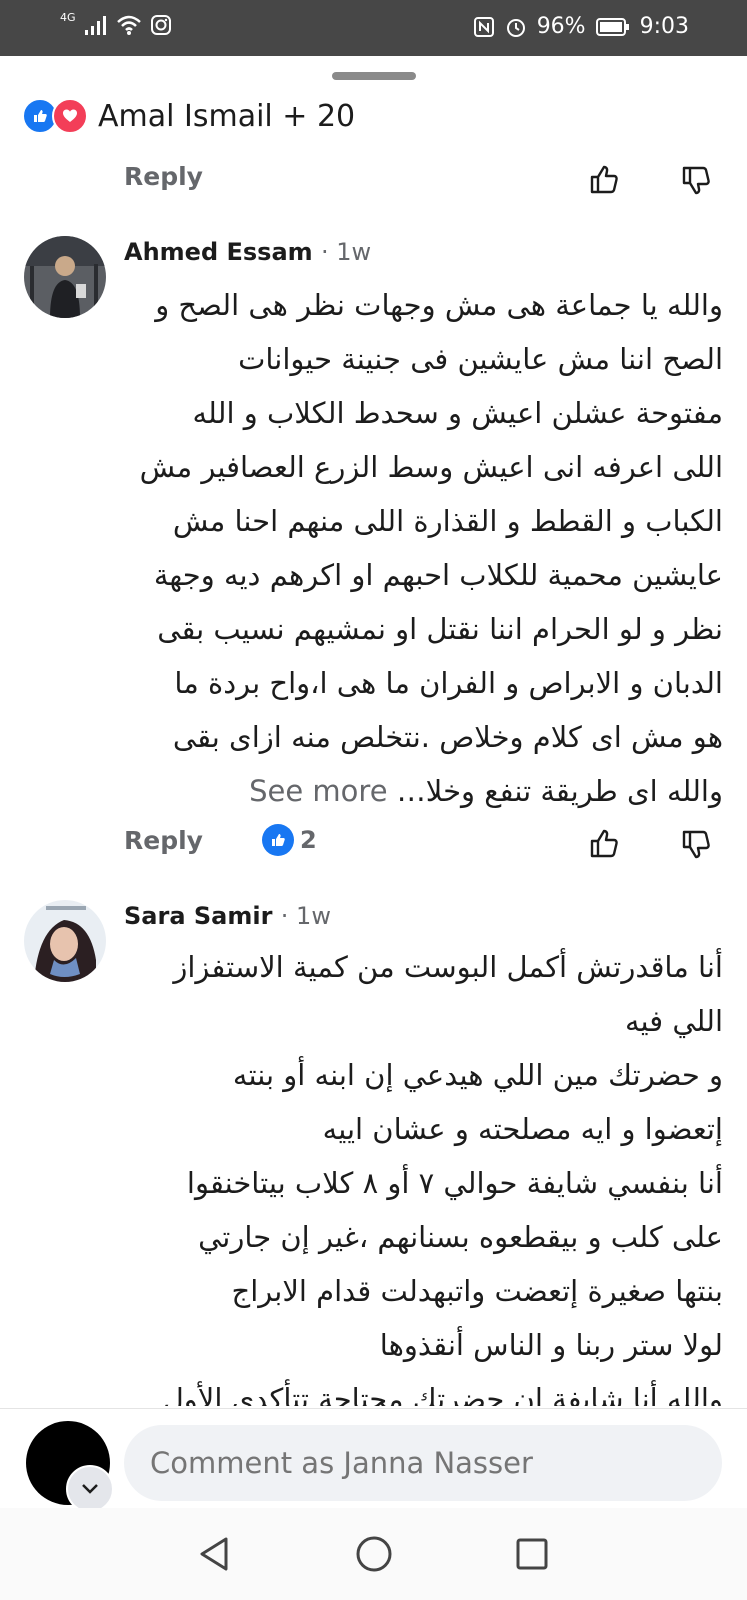 The image size is (747, 1600). What do you see at coordinates (95, 25) in the screenshot?
I see `signal-icon` at bounding box center [95, 25].